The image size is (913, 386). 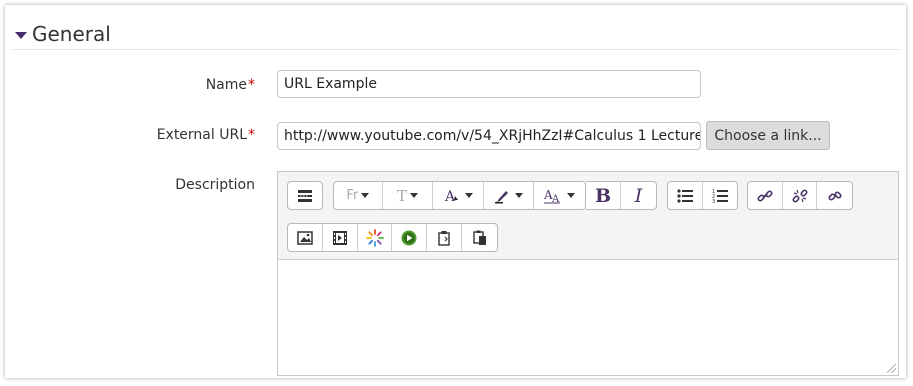 I want to click on external-url-label-text: External URL, so click(x=201, y=135).